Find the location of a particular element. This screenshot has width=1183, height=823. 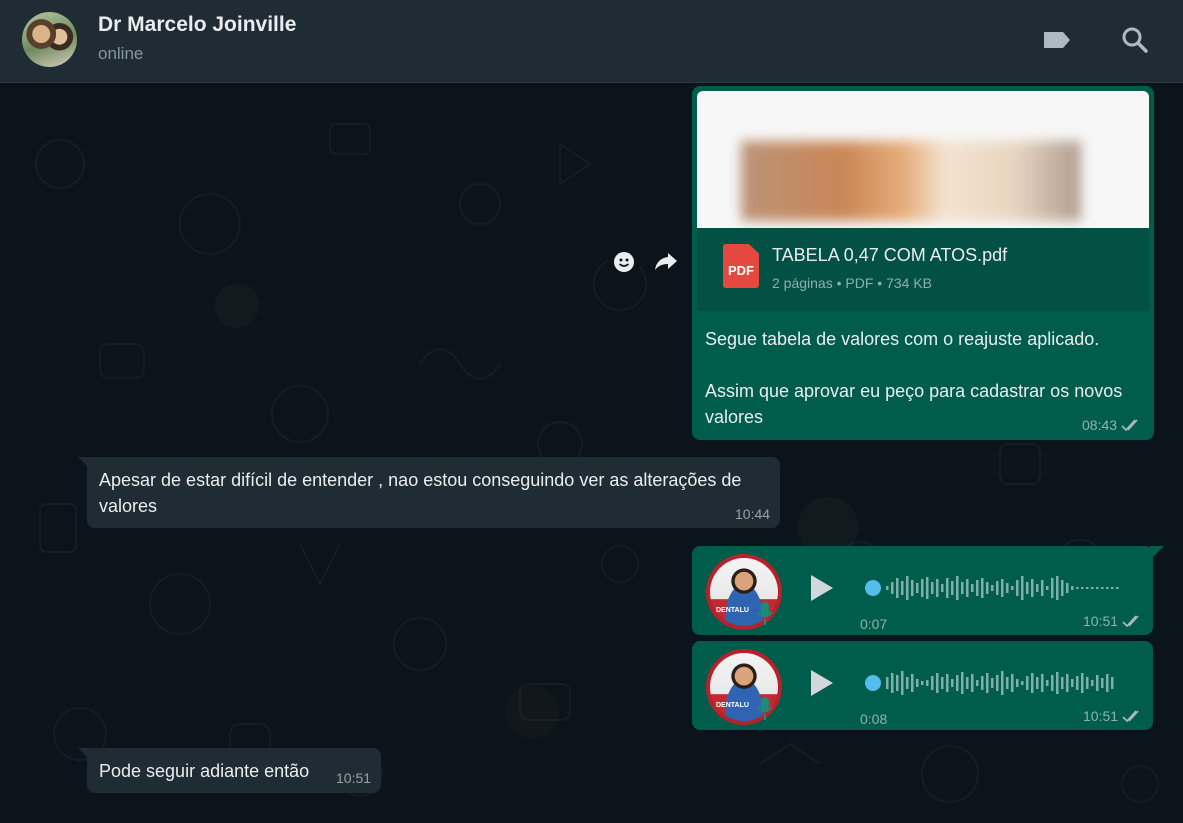

contact-status: online is located at coordinates (121, 53).